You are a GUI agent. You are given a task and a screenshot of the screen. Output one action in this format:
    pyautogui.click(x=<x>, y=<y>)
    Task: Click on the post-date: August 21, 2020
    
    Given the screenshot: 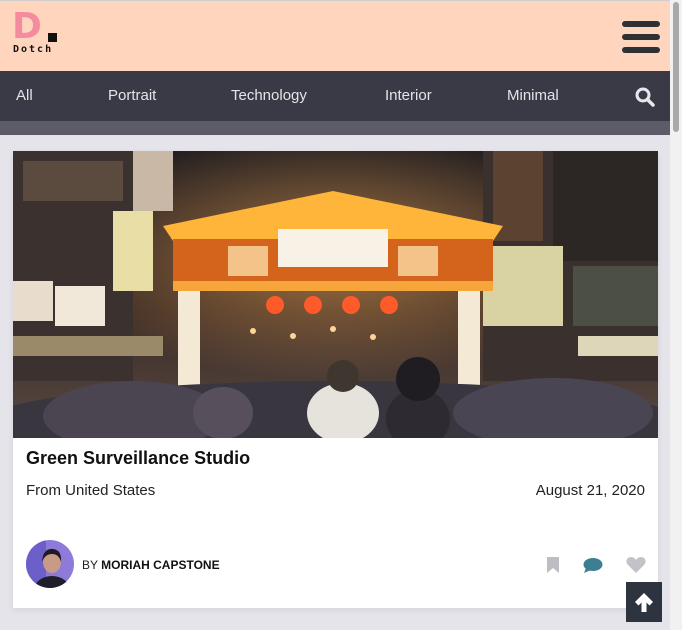 What is the action you would take?
    pyautogui.click(x=590, y=490)
    